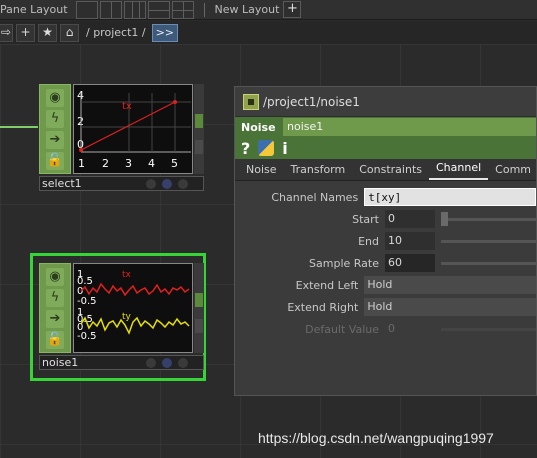 This screenshot has width=537, height=458. What do you see at coordinates (261, 171) in the screenshot?
I see `tab-noise: Noise` at bounding box center [261, 171].